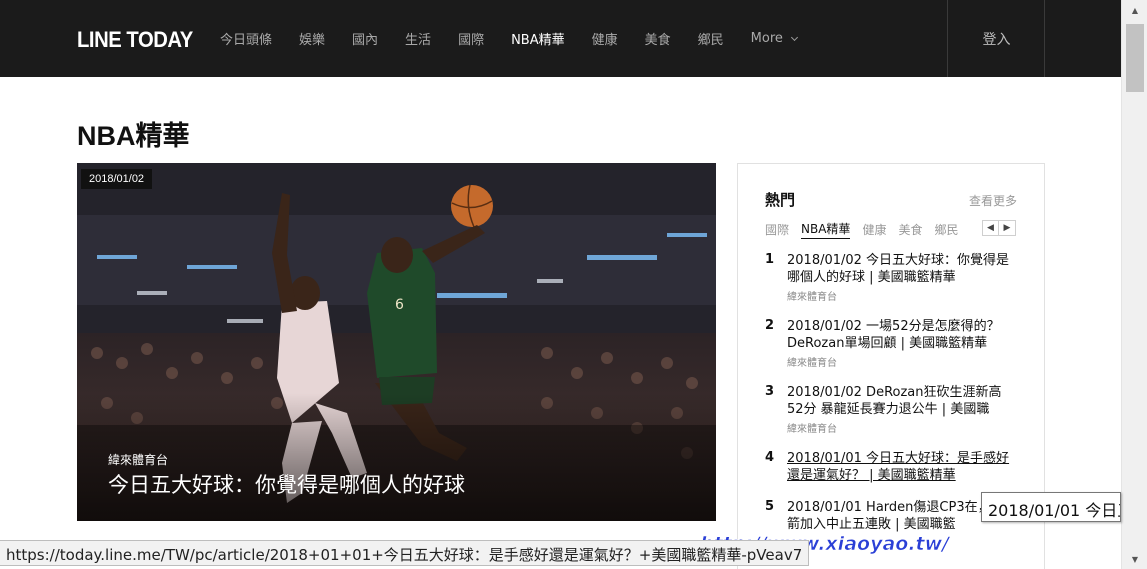 Image resolution: width=1147 pixels, height=569 pixels. Describe the element at coordinates (770, 325) in the screenshot. I see `rank-number: 2` at that location.